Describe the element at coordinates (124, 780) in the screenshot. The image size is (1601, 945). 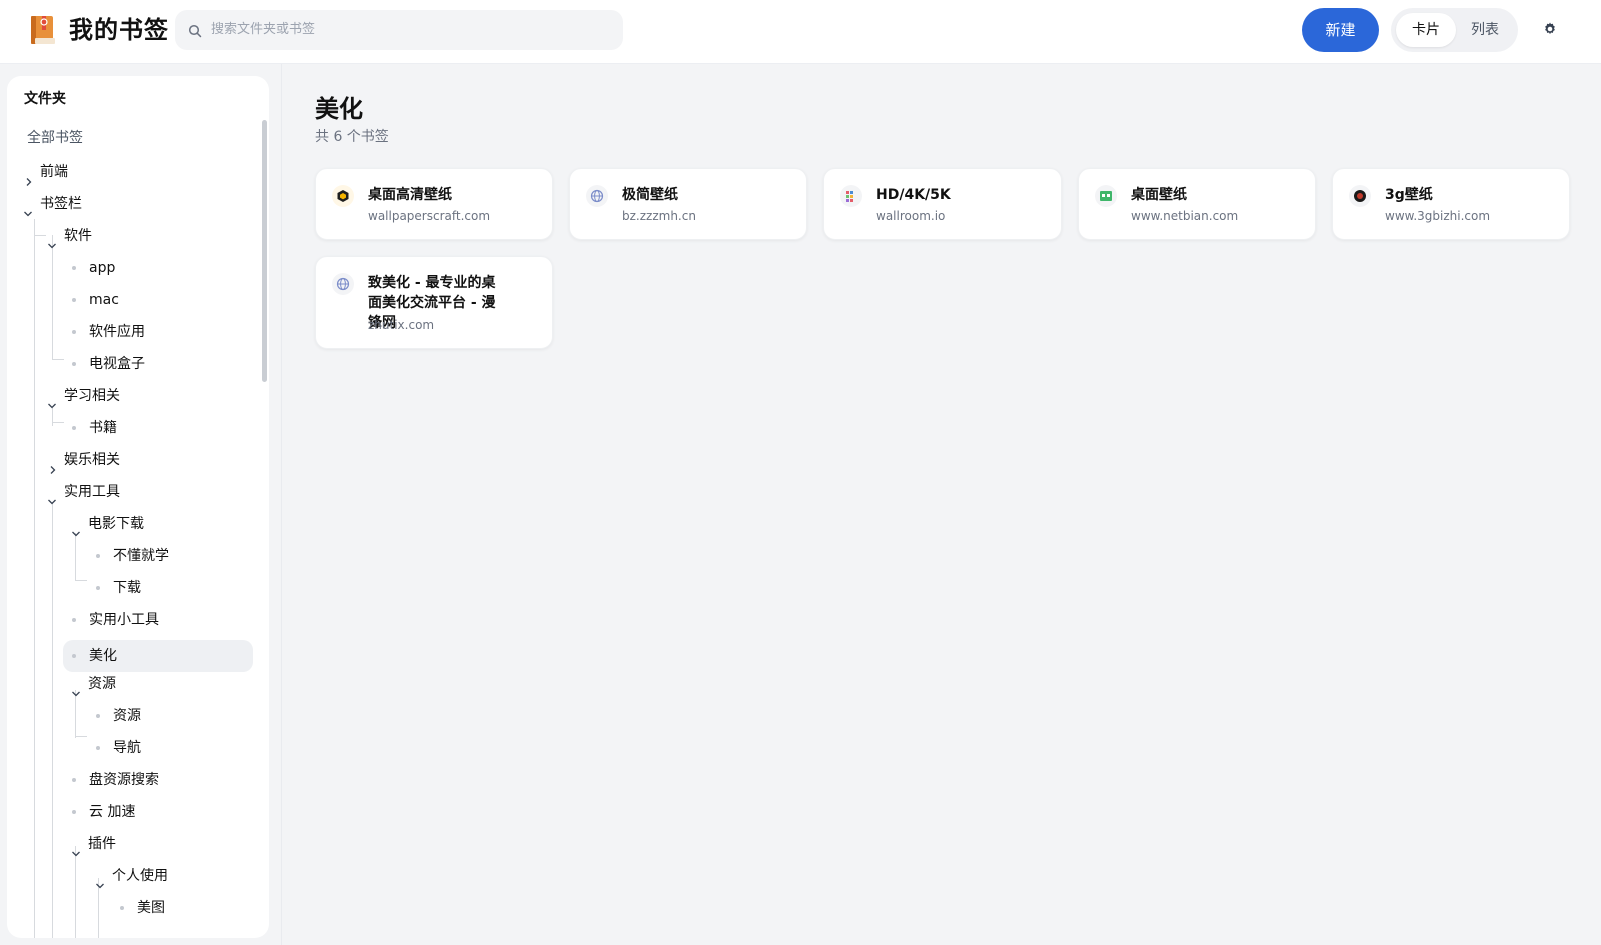
I see `tree-label: 盘资源搜索` at that location.